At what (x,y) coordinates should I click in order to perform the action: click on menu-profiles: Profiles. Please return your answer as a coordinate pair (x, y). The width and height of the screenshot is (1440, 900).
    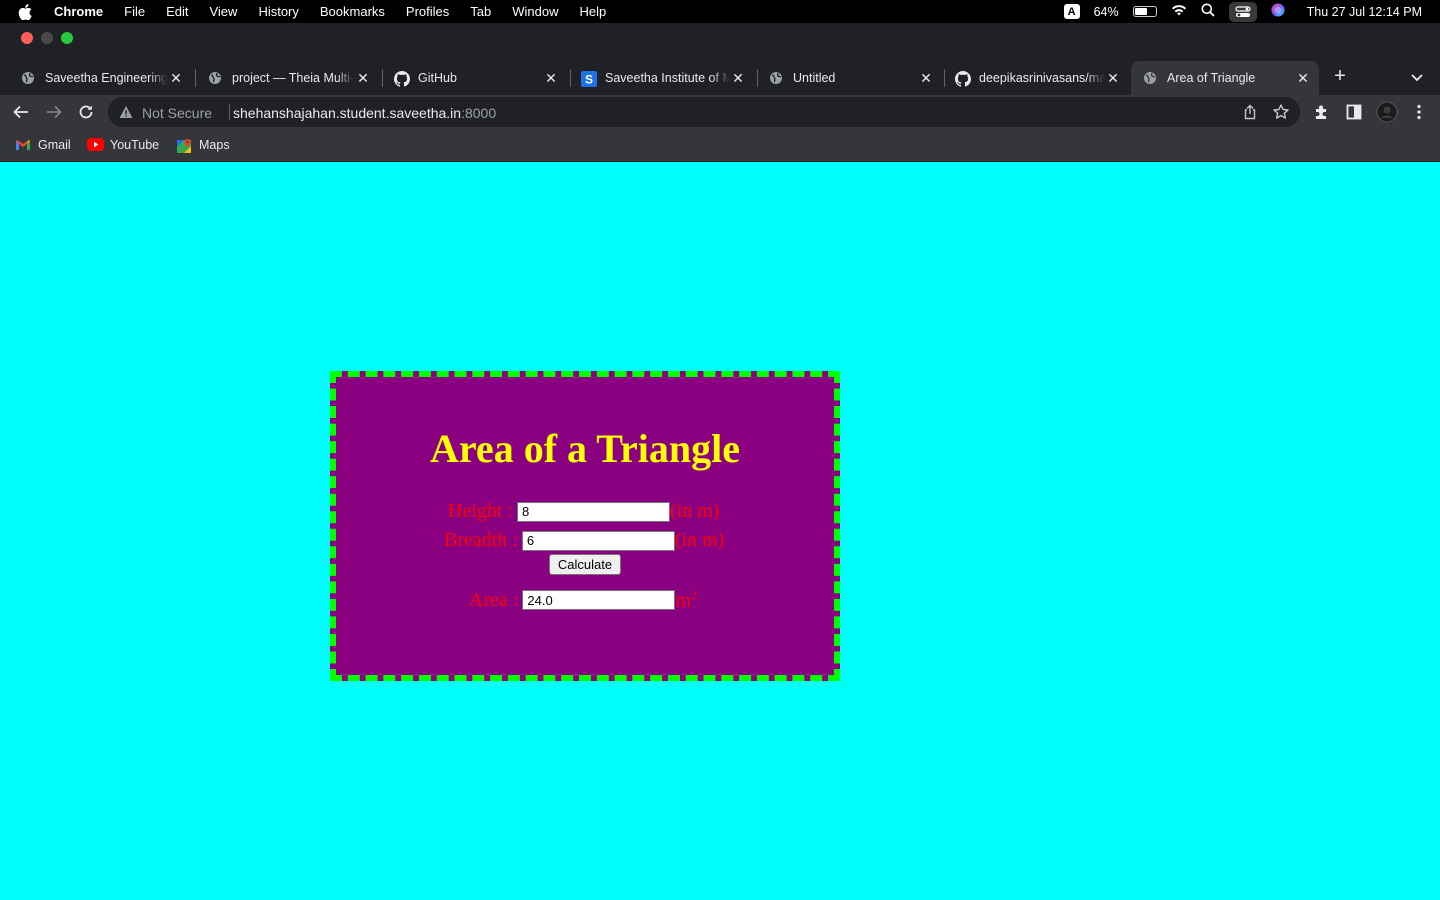
    Looking at the image, I should click on (427, 11).